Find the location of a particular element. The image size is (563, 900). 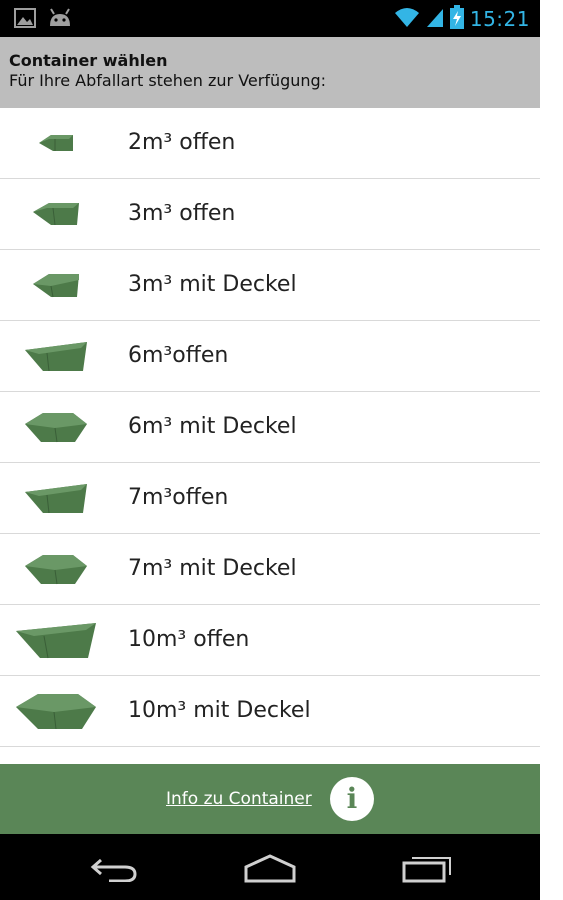

image-icon is located at coordinates (25, 20).